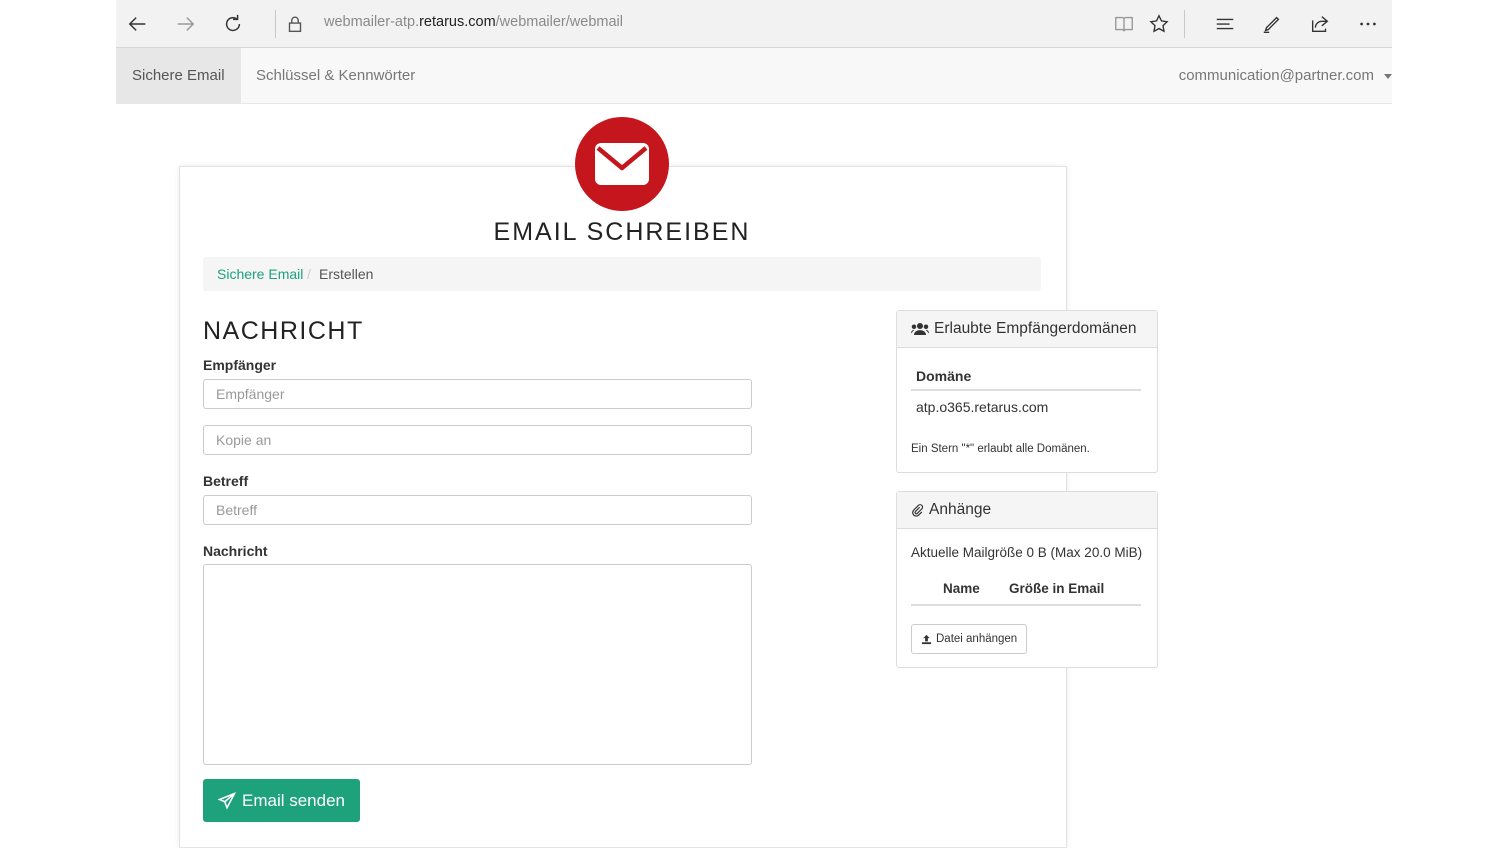 This screenshot has height=848, width=1500. I want to click on domain-note: Ein Stern "*" erlaubt alle Domänen., so click(1000, 449).